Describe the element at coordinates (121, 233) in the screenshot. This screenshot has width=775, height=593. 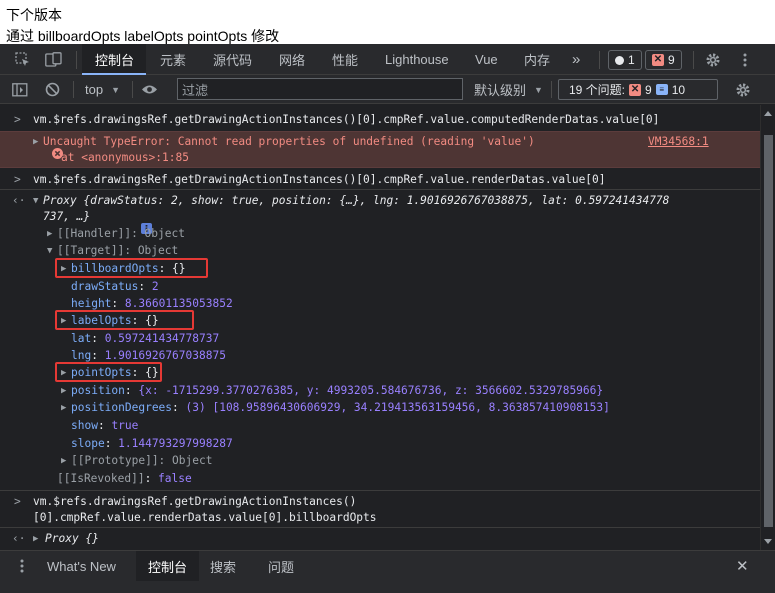
I see `handler-entry: [[Handler]]: Object` at that location.